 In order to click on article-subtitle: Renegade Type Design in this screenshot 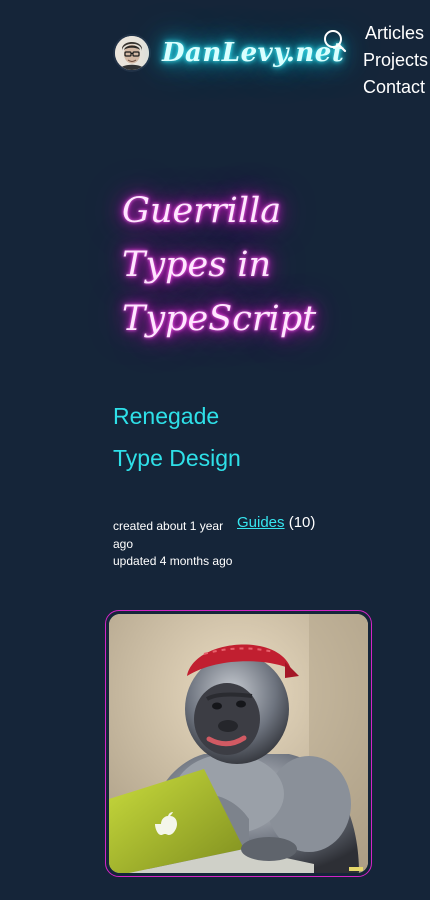, I will do `click(238, 437)`.